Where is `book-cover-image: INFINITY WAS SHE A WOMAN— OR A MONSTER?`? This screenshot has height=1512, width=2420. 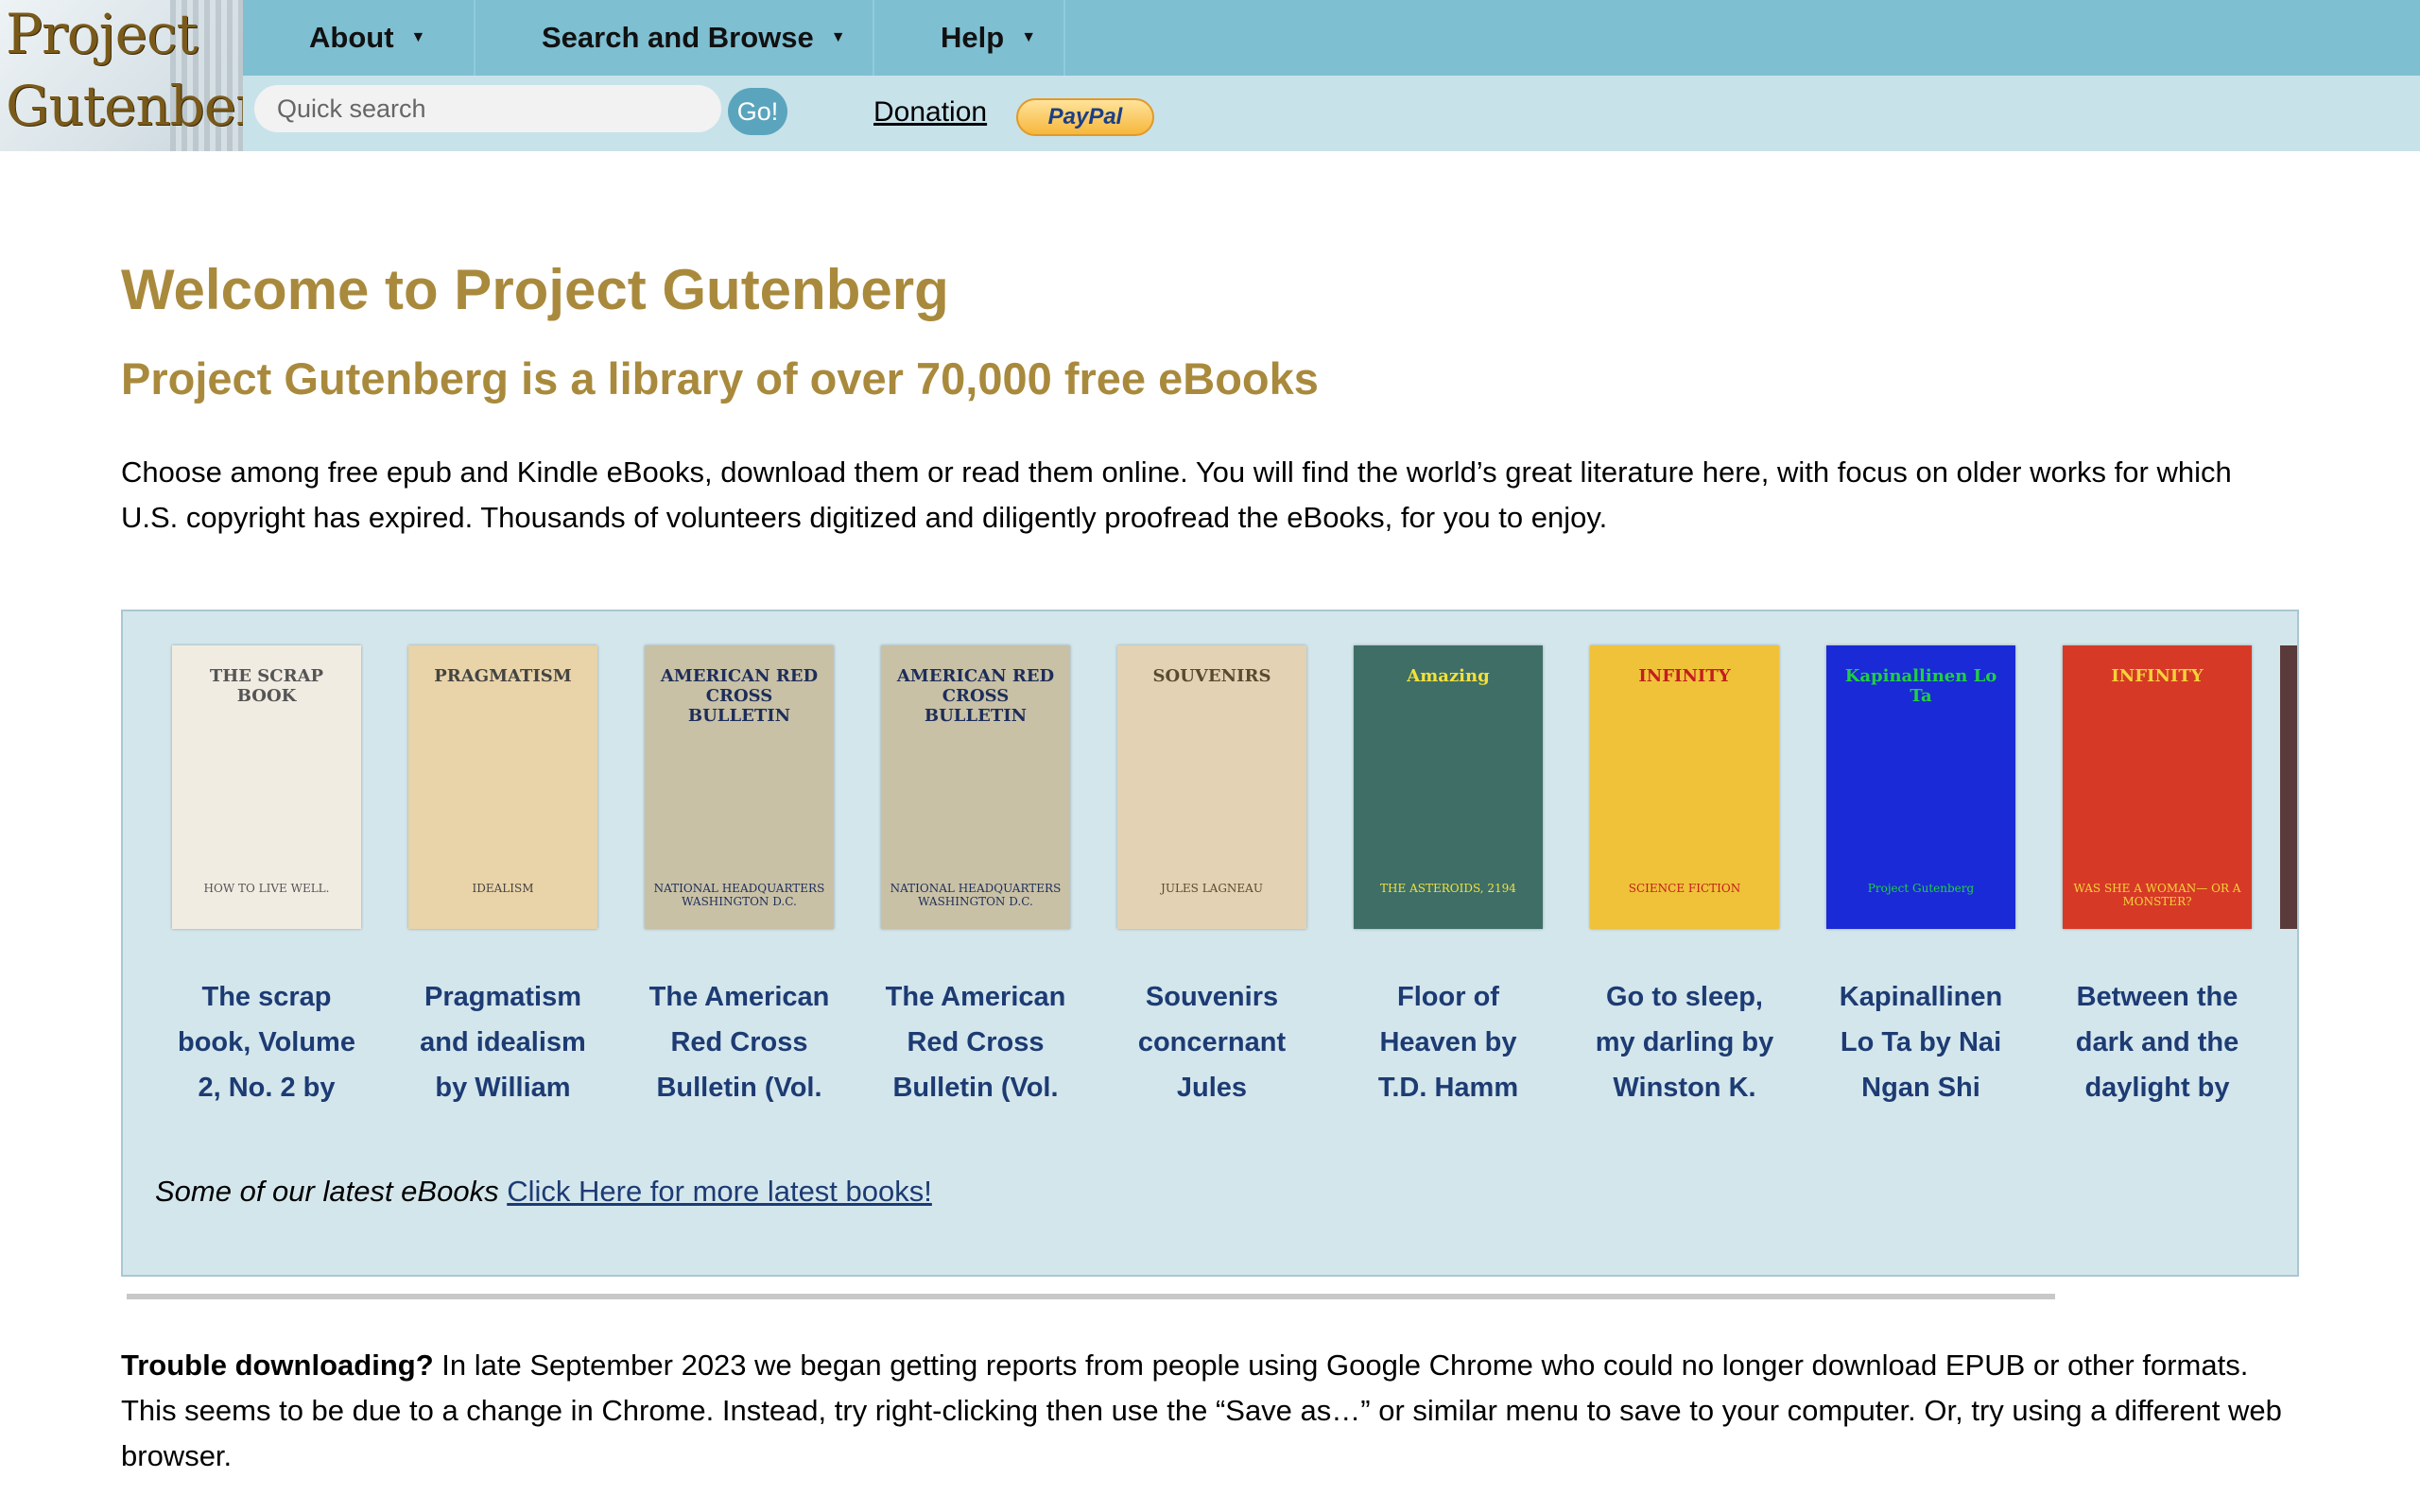 book-cover-image: INFINITY WAS SHE A WOMAN— OR A MONSTER? is located at coordinates (2157, 787).